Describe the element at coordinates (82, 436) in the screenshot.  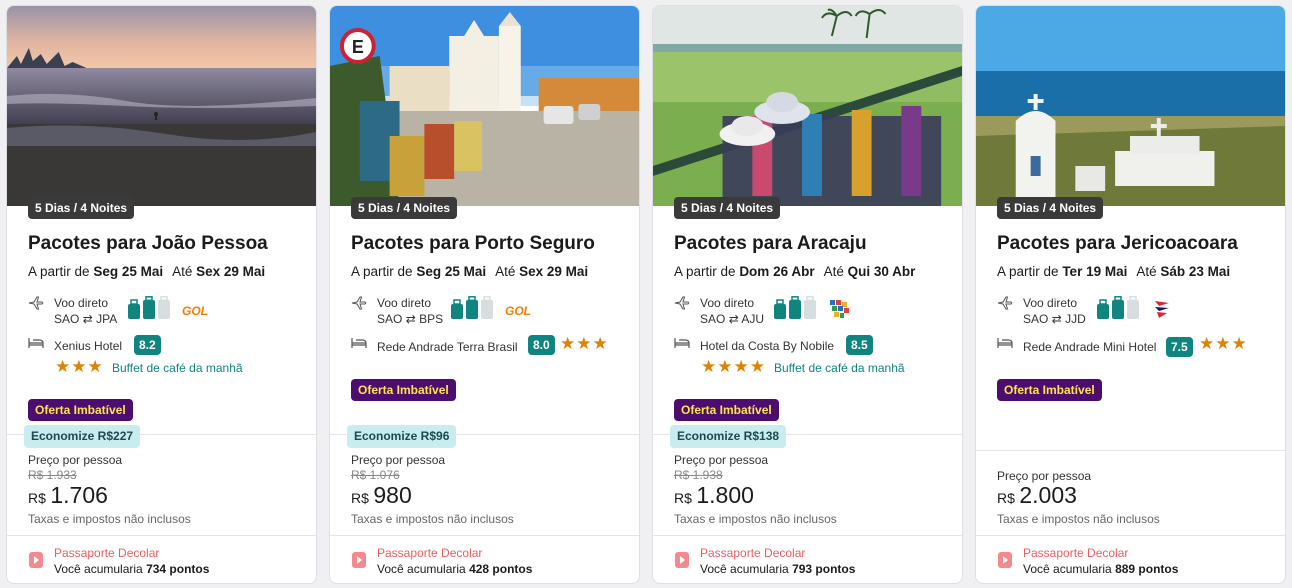
I see `savings-badge: Economize R$227` at that location.